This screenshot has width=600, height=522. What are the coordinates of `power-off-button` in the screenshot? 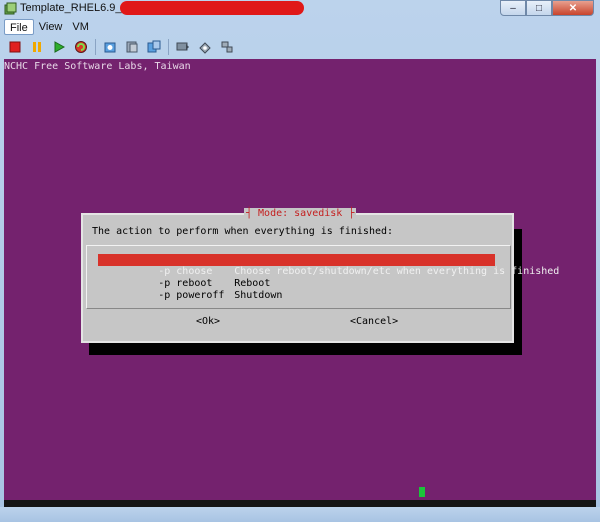 It's located at (15, 47).